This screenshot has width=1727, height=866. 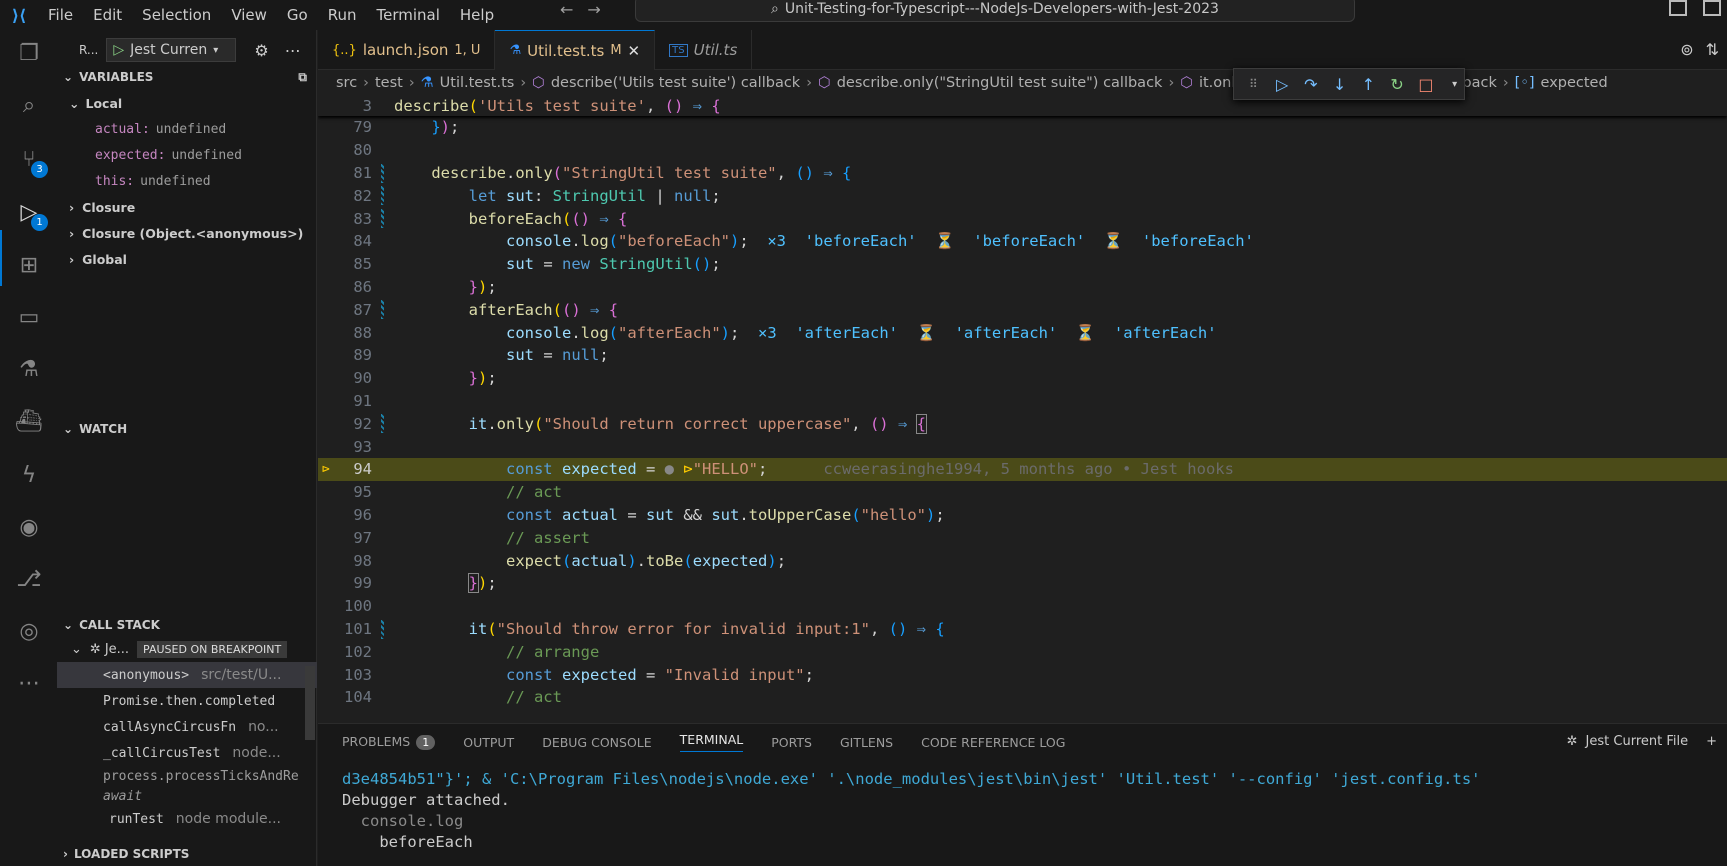 What do you see at coordinates (302, 77) in the screenshot?
I see `collapse-all-icon: ⧉` at bounding box center [302, 77].